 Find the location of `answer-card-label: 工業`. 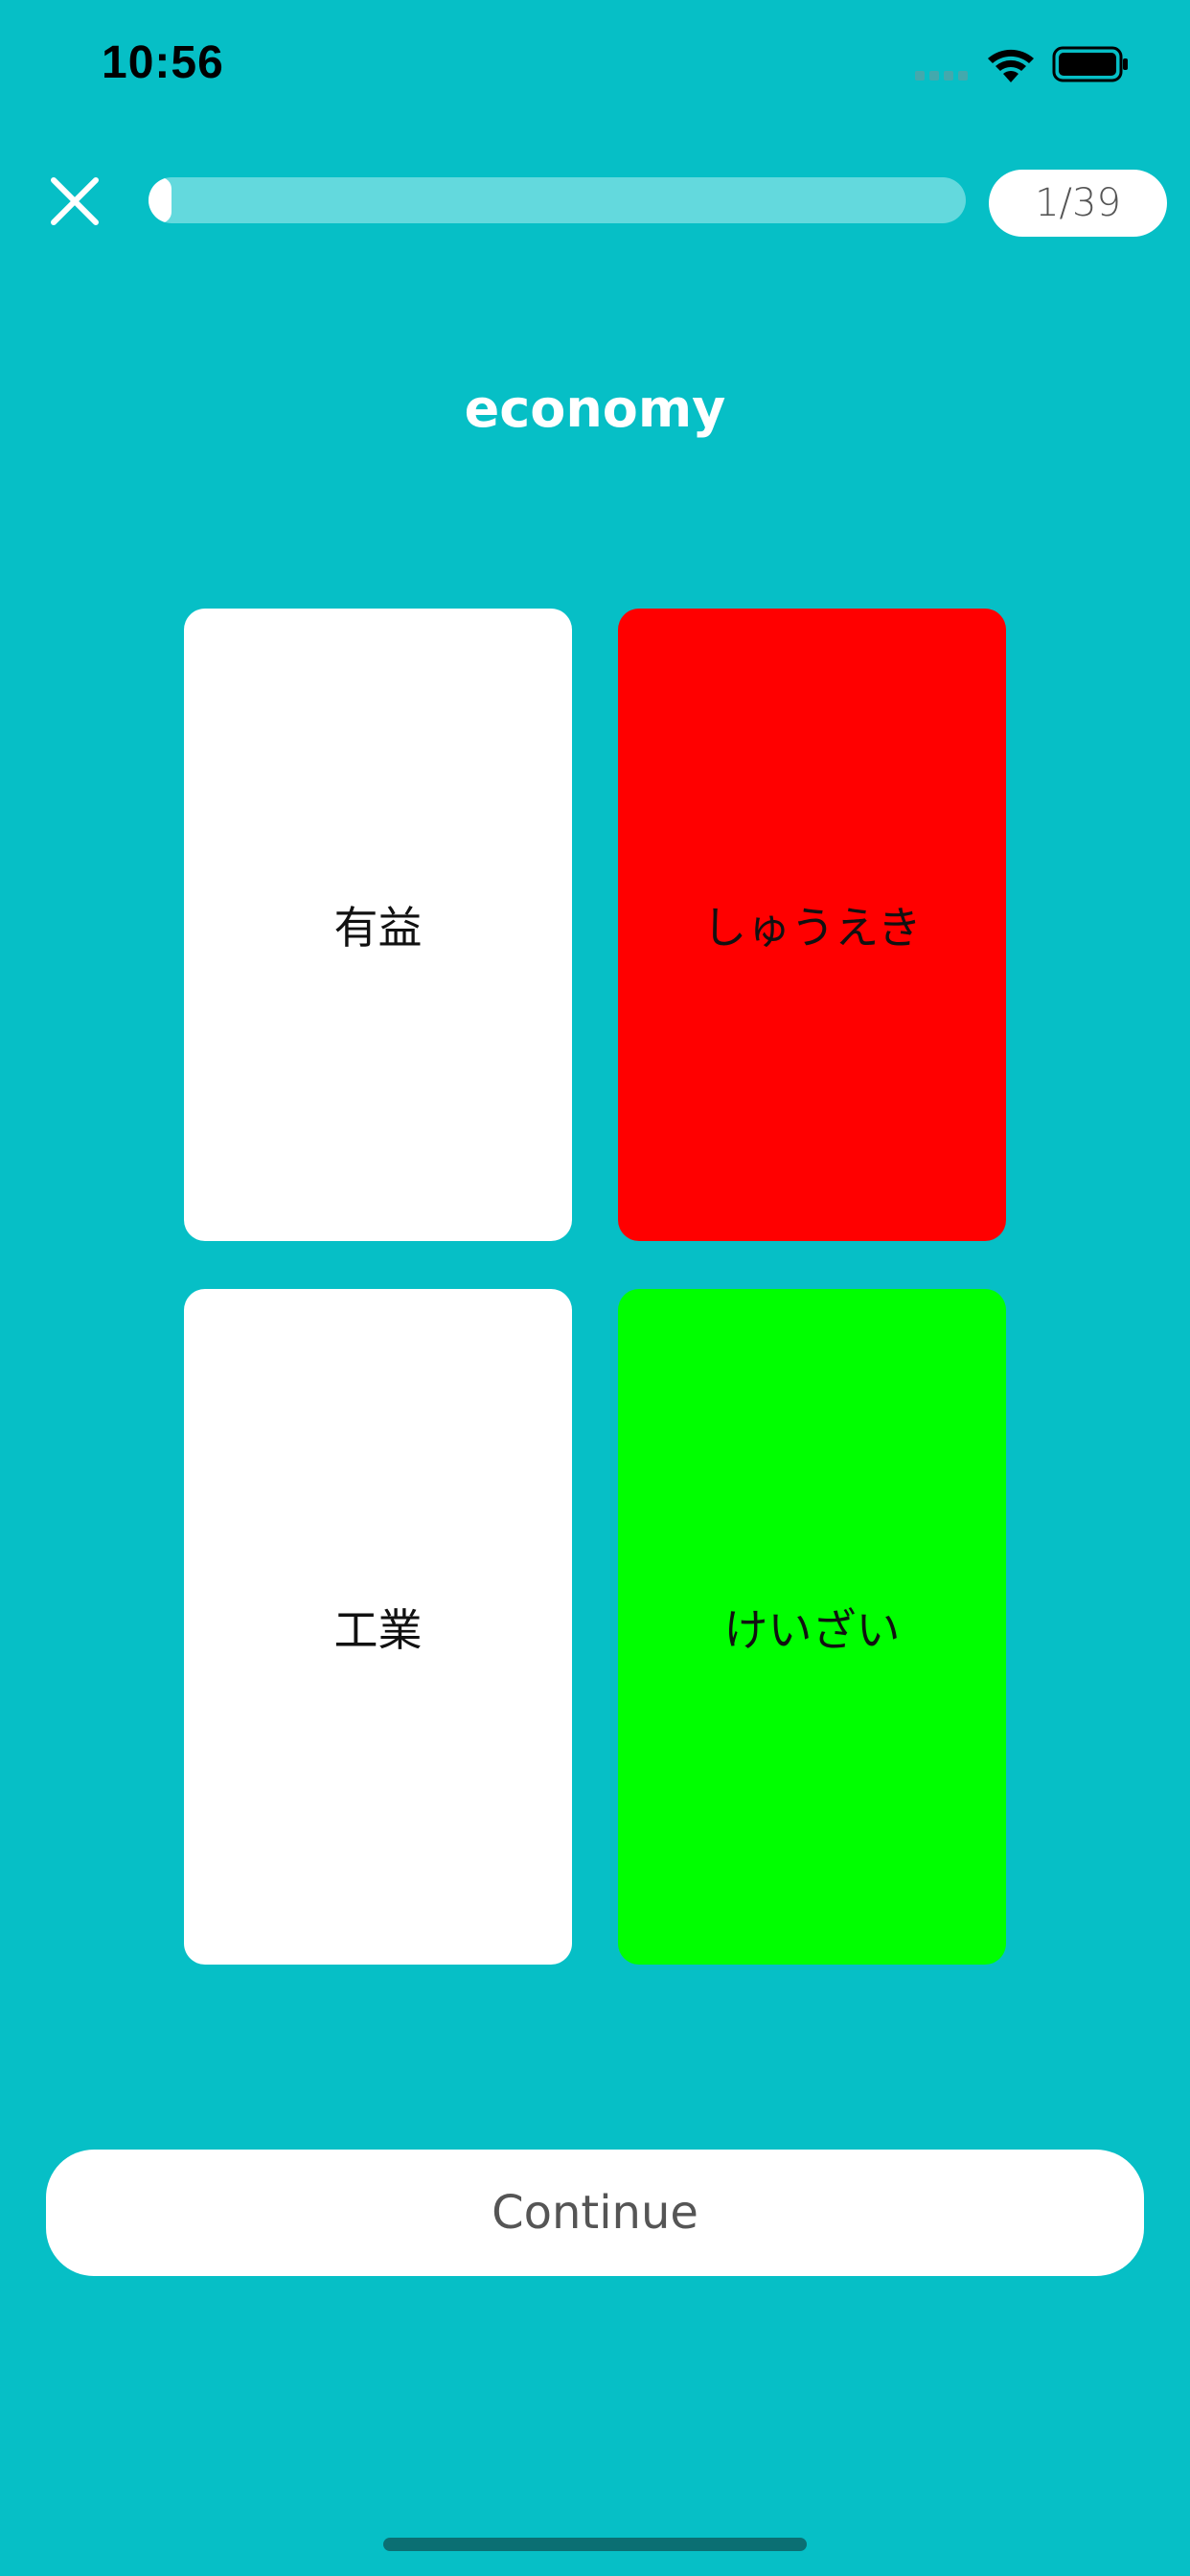

answer-card-label: 工業 is located at coordinates (378, 1629).